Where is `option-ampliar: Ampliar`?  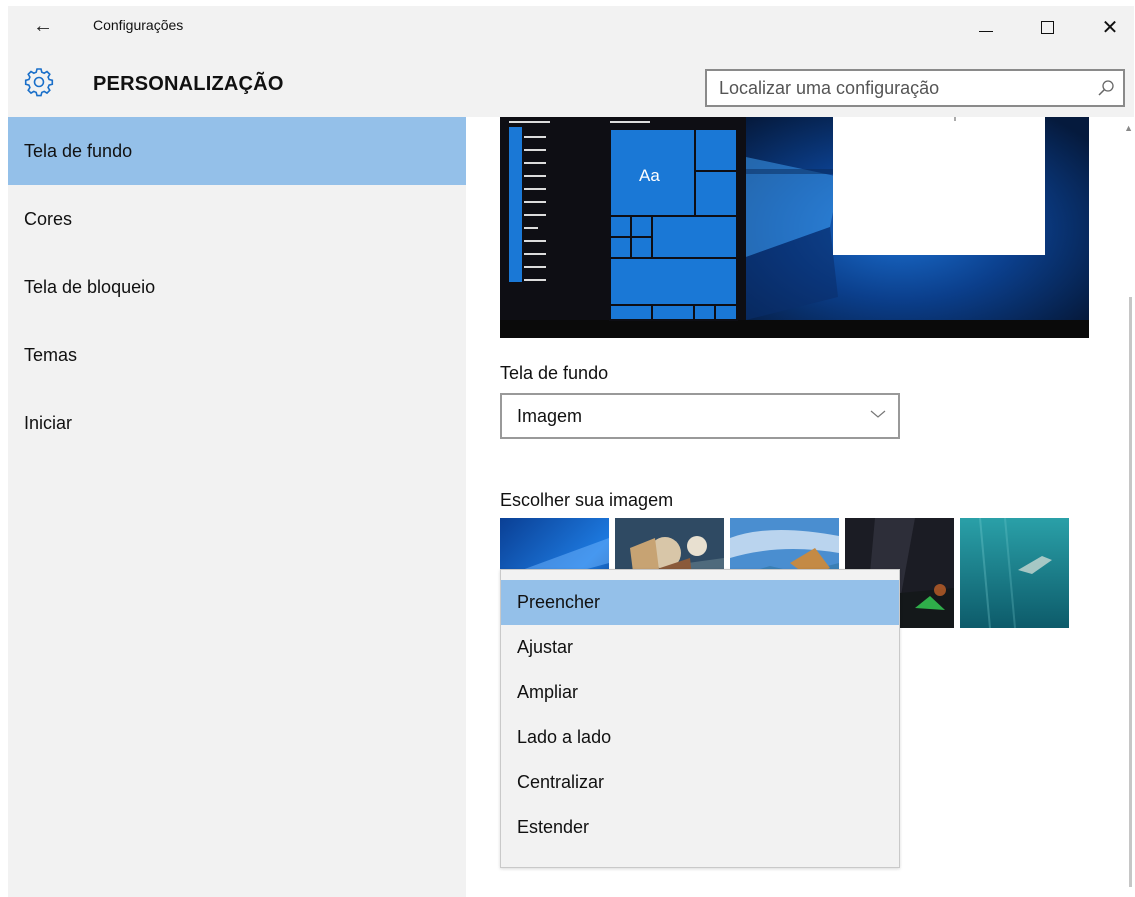
option-ampliar: Ampliar is located at coordinates (700, 692).